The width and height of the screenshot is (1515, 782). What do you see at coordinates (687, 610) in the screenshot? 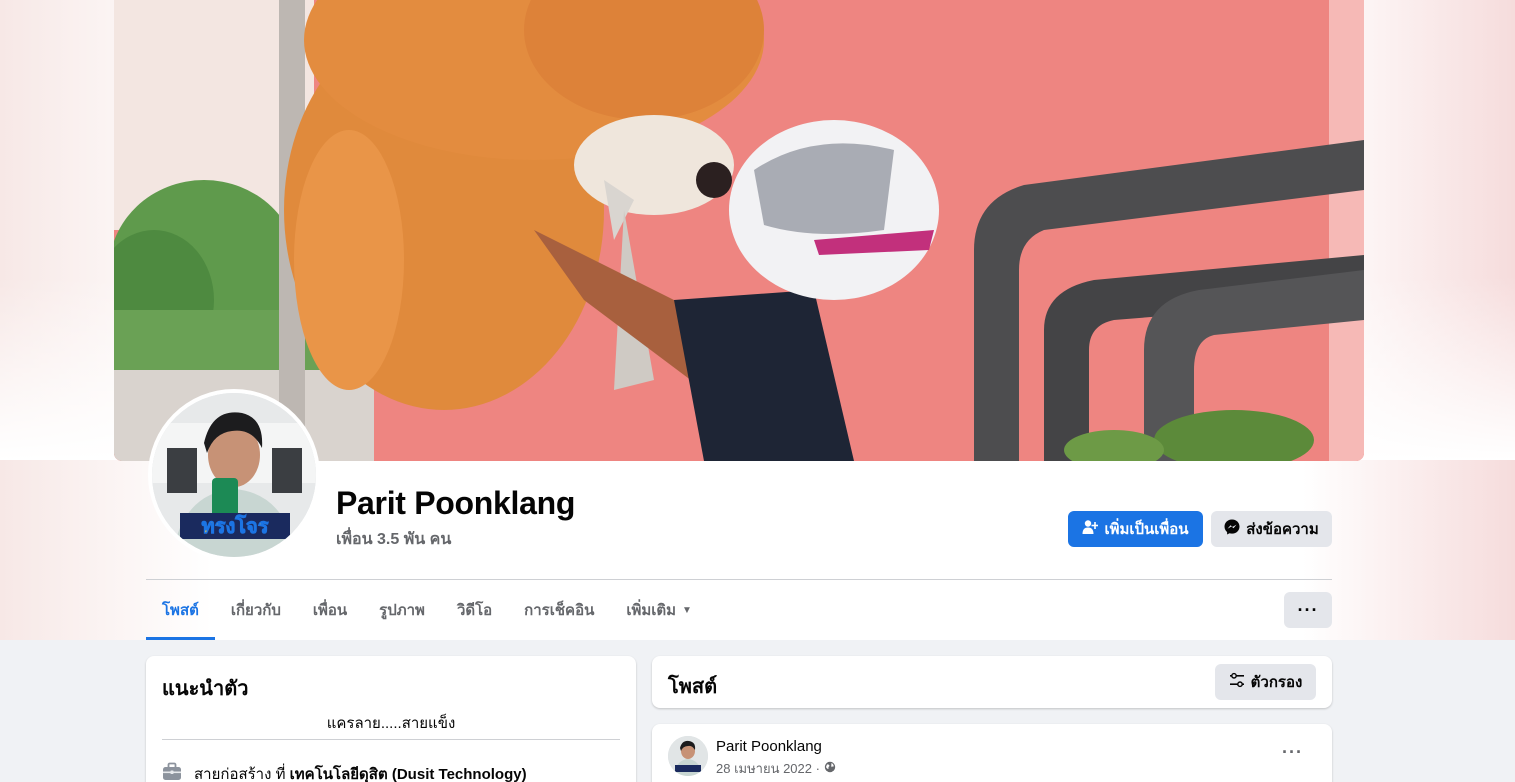
I see `caret-down-icon: ▼` at bounding box center [687, 610].